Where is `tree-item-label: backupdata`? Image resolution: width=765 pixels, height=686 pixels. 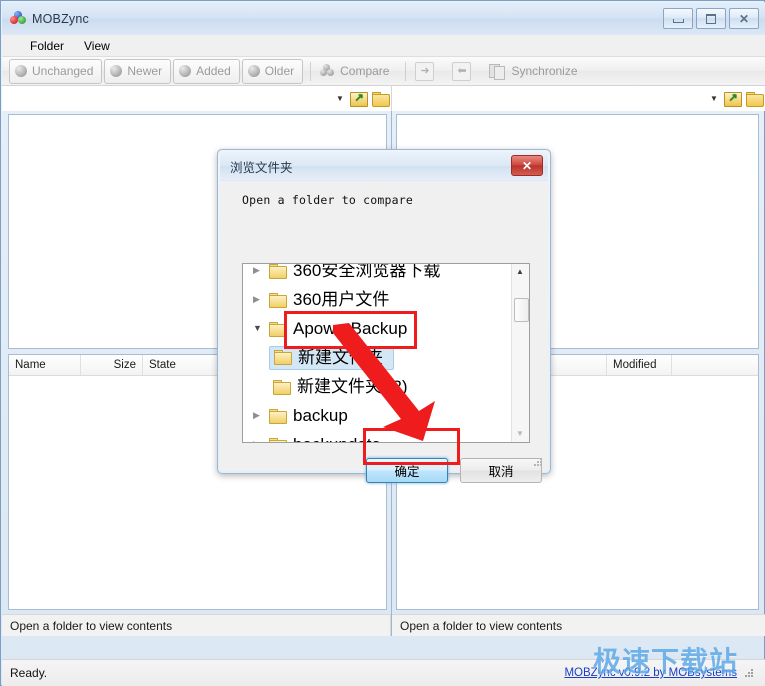
tree-item-label: backupdata is located at coordinates (337, 439).